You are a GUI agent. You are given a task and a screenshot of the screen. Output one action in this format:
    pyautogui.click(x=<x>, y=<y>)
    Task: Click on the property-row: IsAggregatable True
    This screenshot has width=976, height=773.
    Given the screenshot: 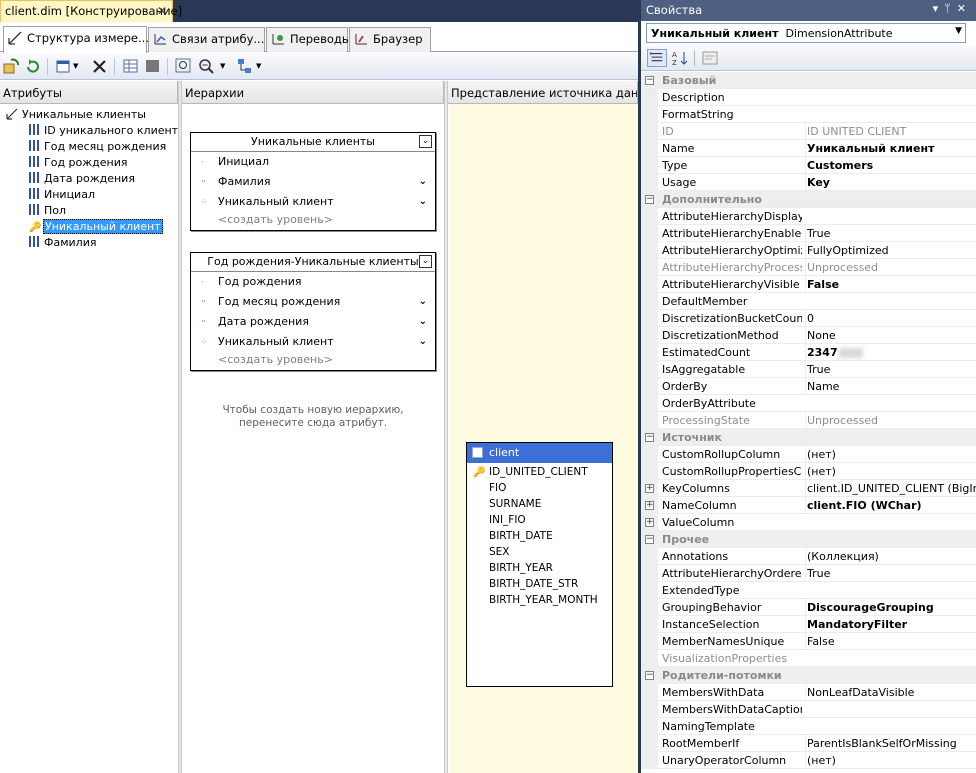 What is the action you would take?
    pyautogui.click(x=808, y=369)
    